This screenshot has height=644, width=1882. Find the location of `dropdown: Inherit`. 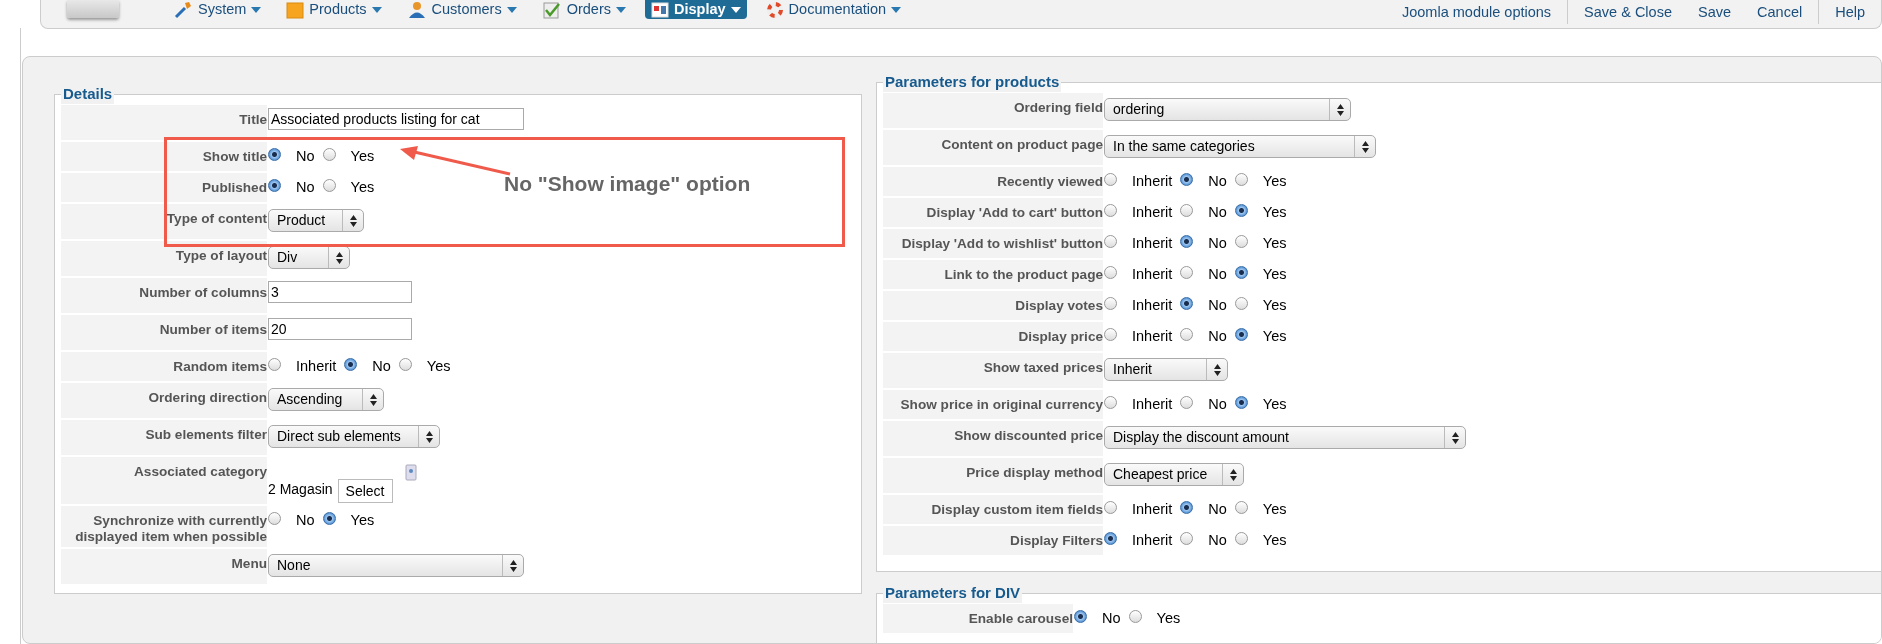

dropdown: Inherit is located at coordinates (1166, 369).